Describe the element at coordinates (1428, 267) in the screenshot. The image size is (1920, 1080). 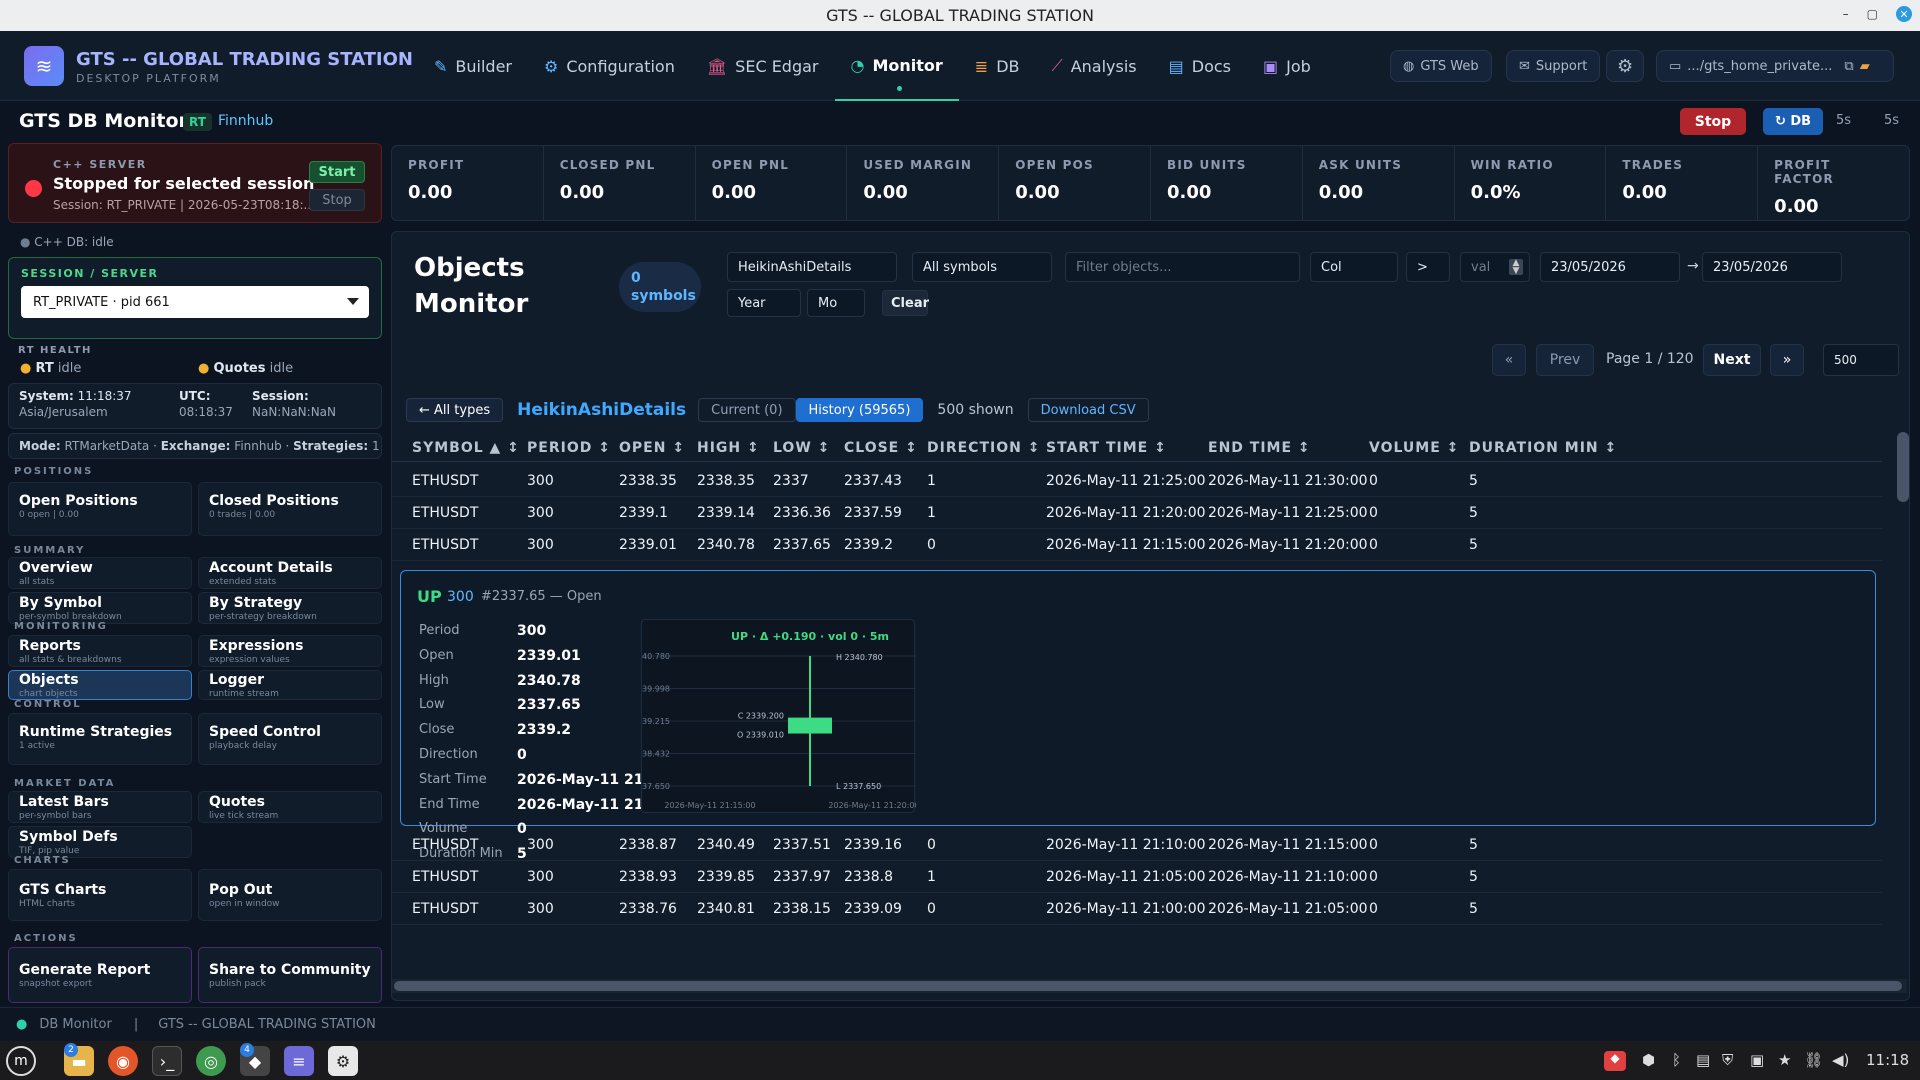
I see `operator-select: >` at that location.